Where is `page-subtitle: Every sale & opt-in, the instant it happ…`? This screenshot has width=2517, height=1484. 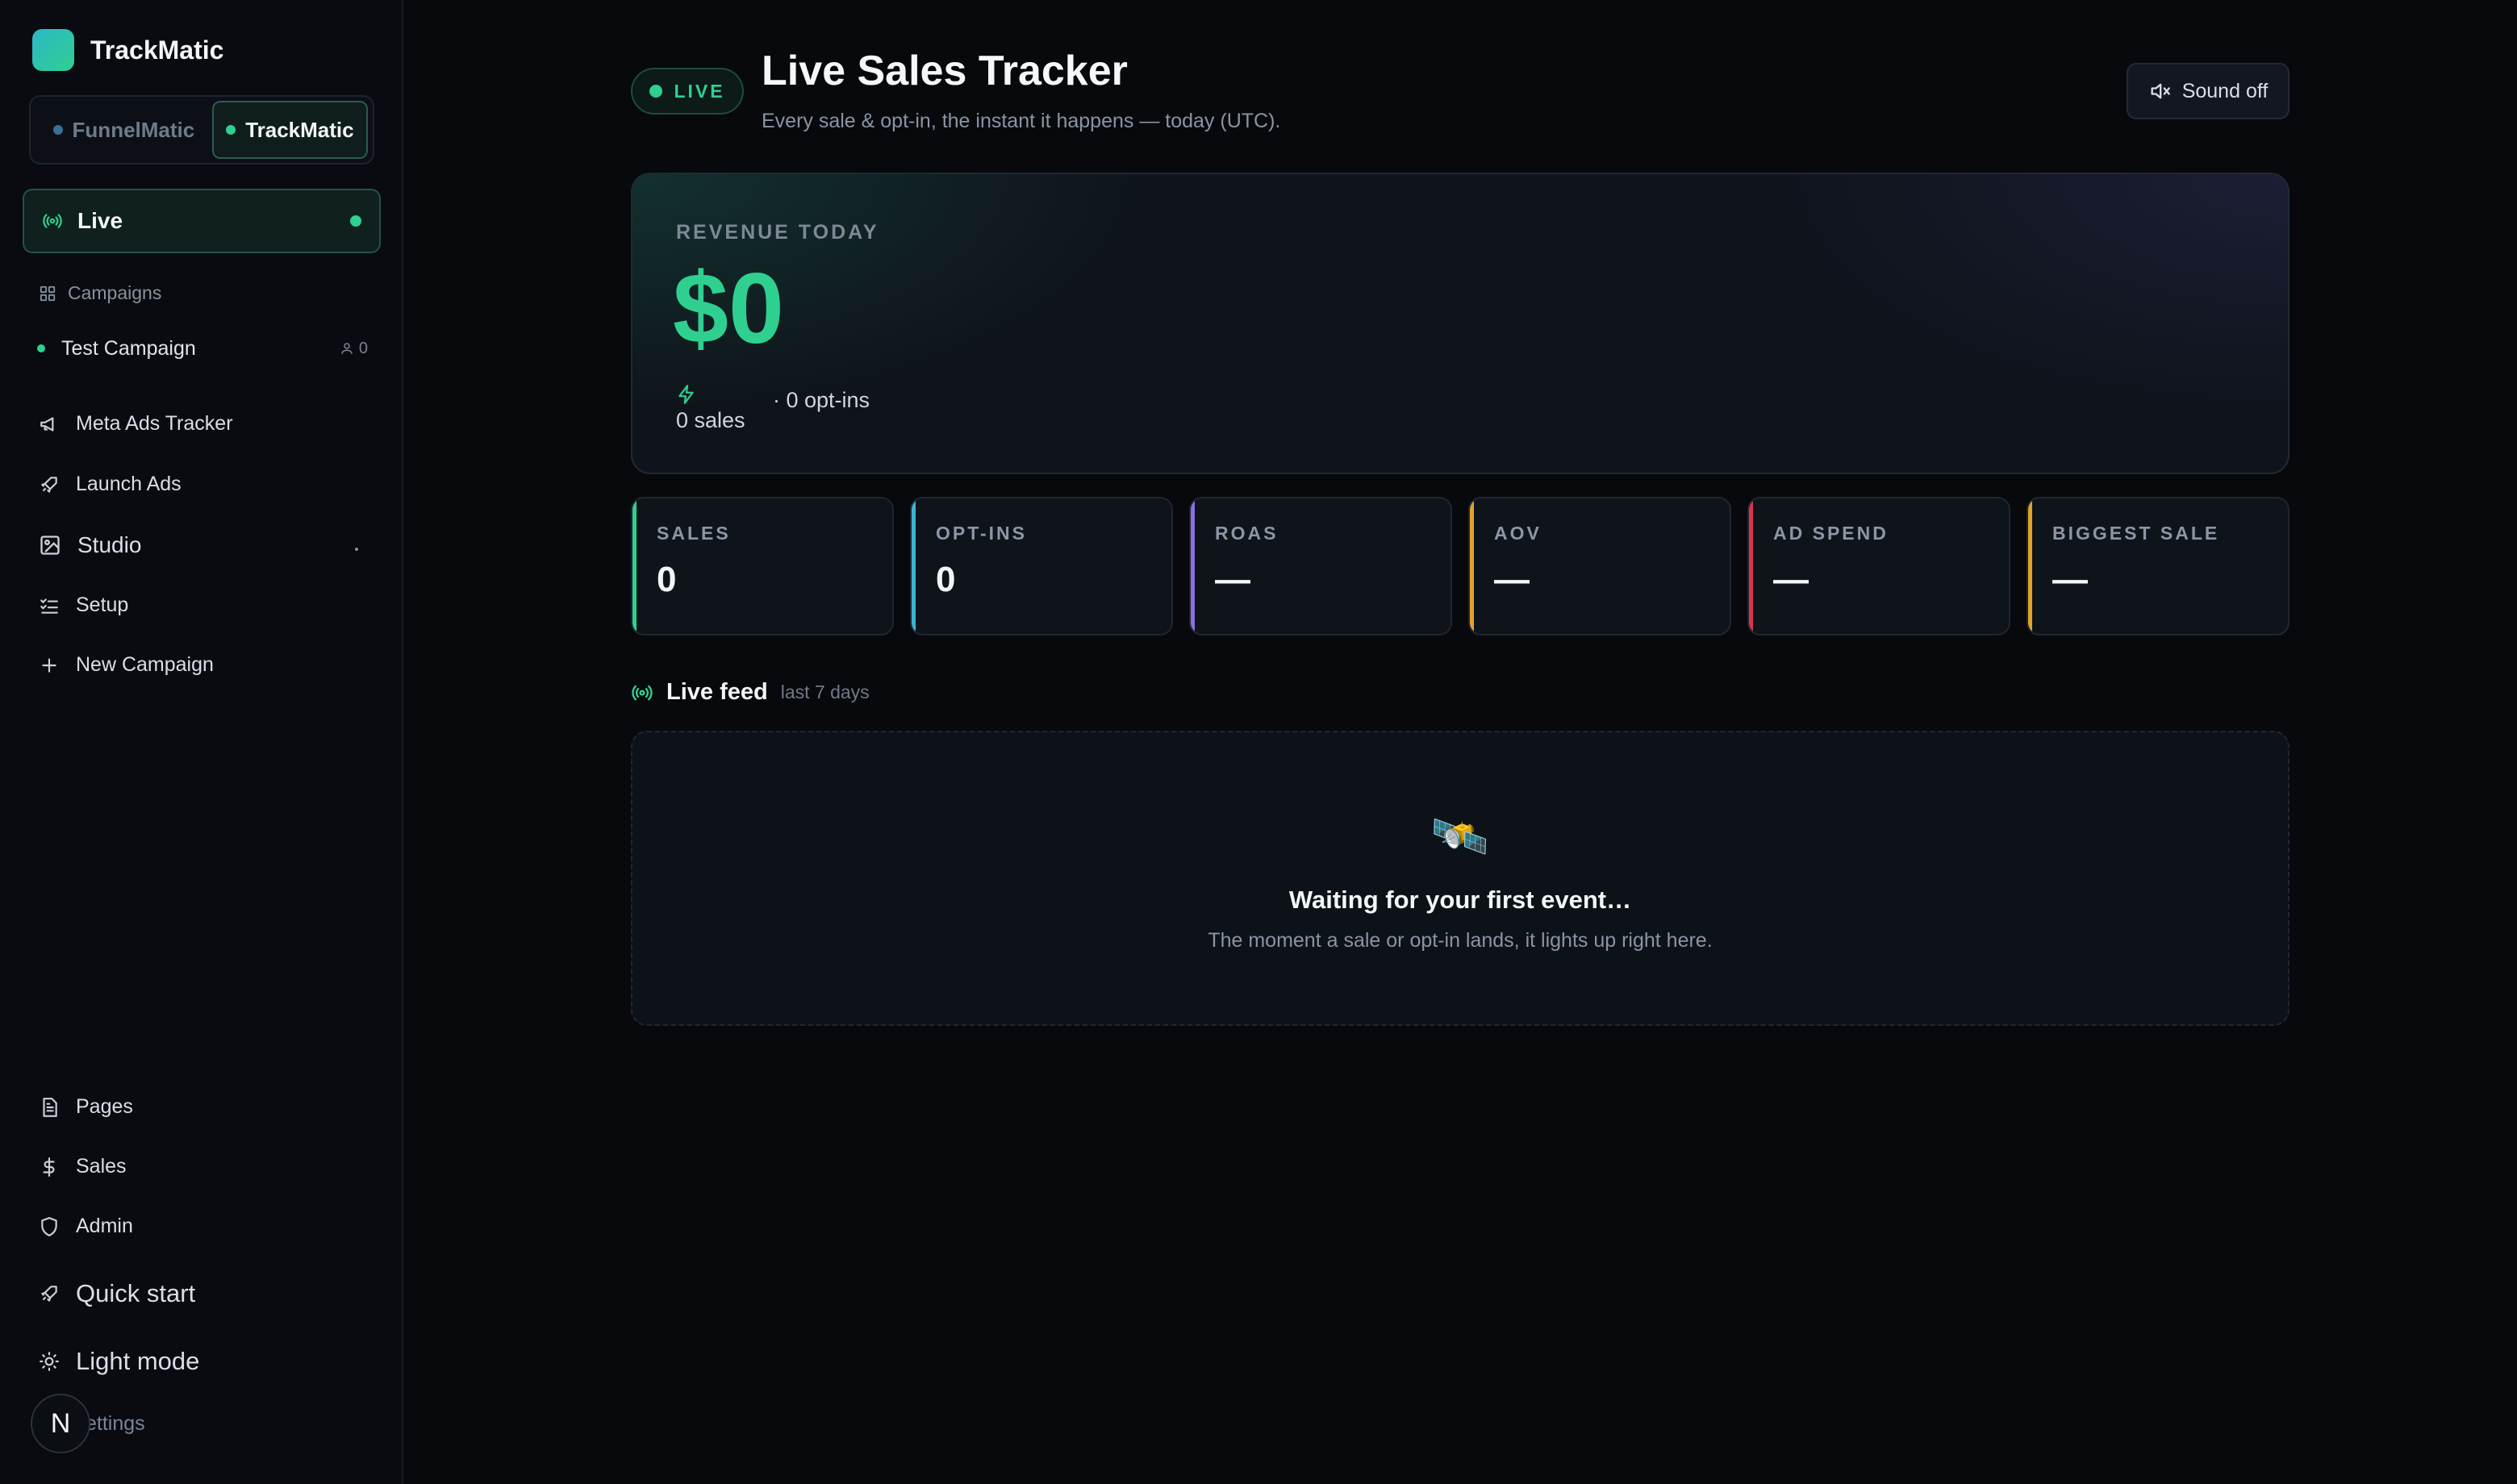
page-subtitle: Every sale & opt-in, the instant it happ… is located at coordinates (1021, 121).